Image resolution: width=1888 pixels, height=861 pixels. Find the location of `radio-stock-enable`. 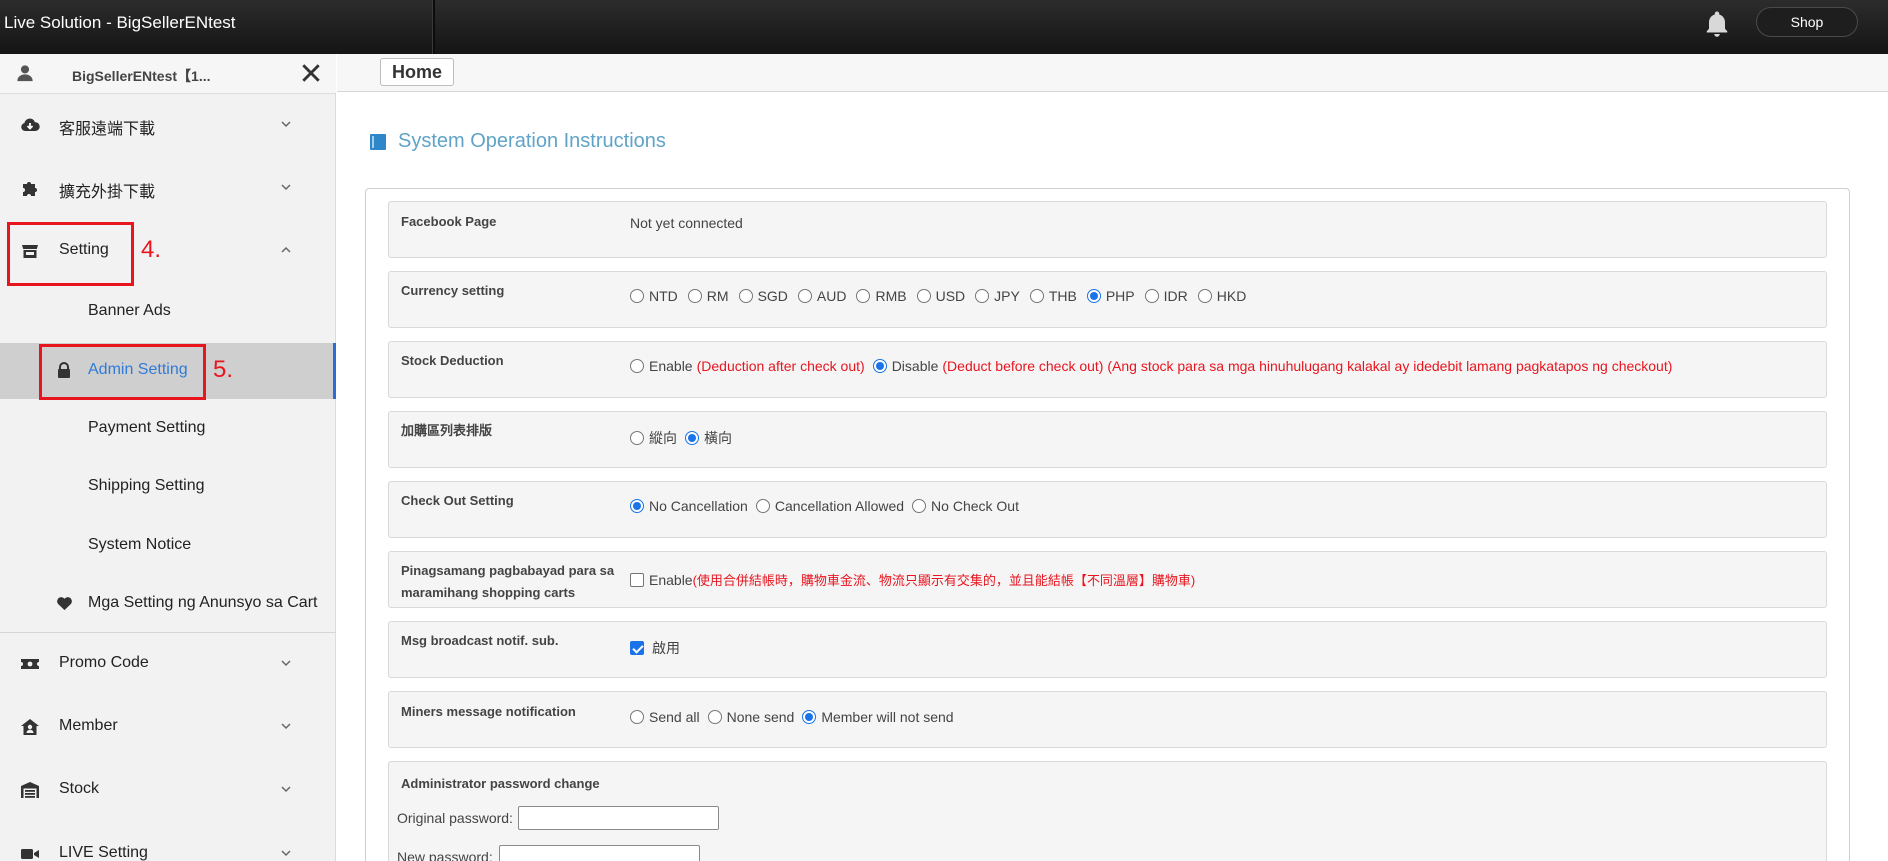

radio-stock-enable is located at coordinates (637, 366).